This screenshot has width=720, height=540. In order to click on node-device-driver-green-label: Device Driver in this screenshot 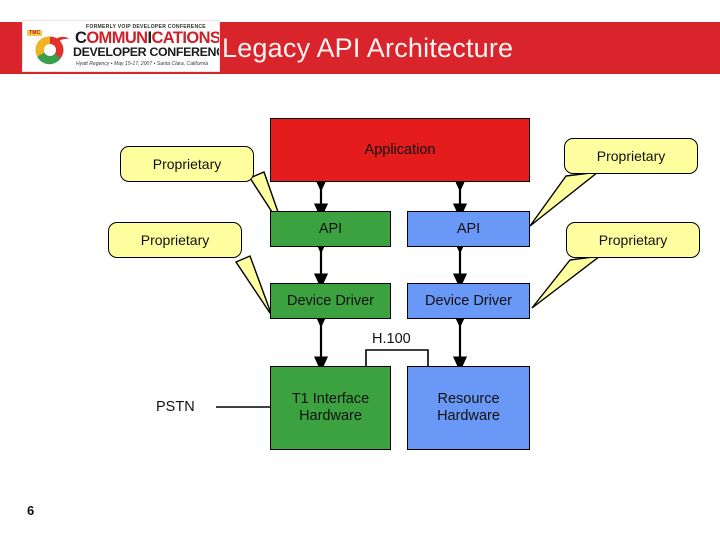, I will do `click(330, 300)`.